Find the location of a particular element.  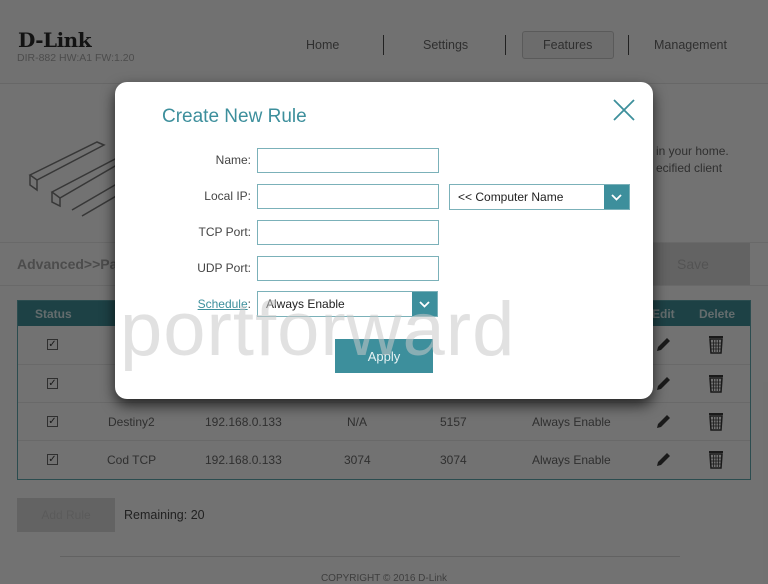

name-input is located at coordinates (348, 160).